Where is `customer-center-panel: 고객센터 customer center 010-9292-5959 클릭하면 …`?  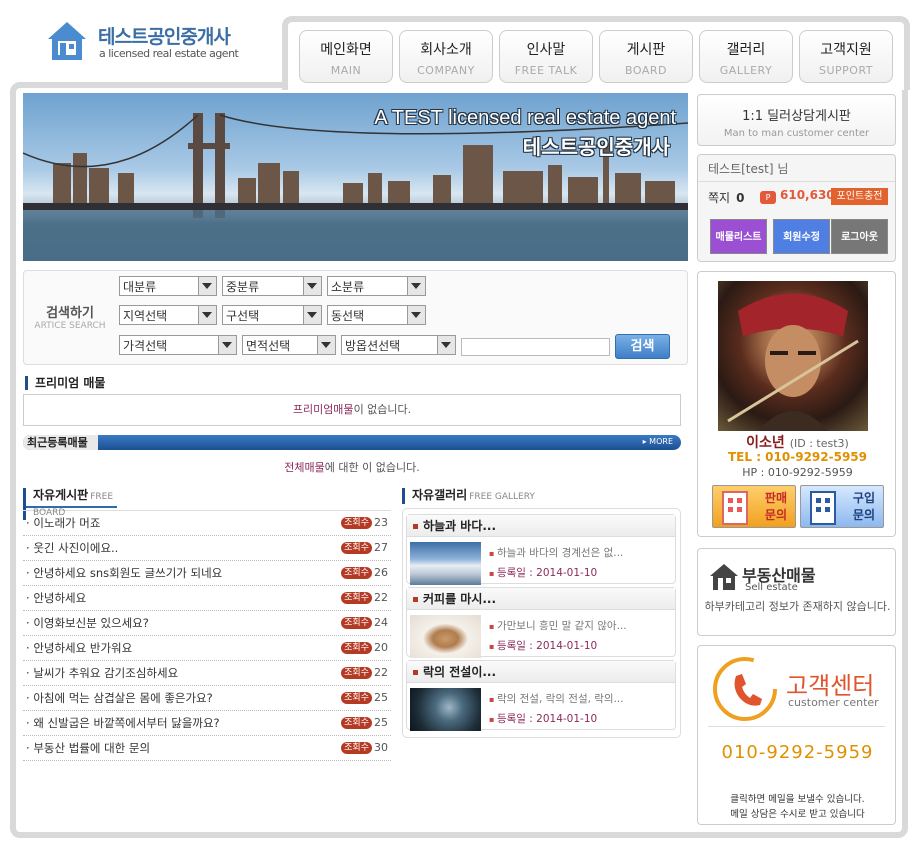
customer-center-panel: 고객센터 customer center 010-9292-5959 클릭하면 … is located at coordinates (796, 735).